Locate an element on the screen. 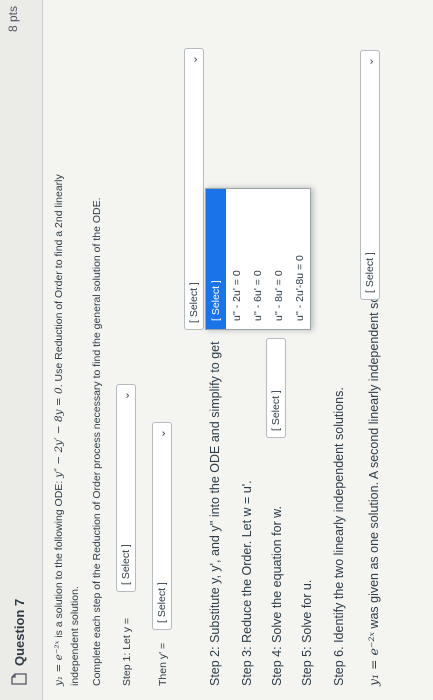  step4-label: Step 4: Solve the equation for w. is located at coordinates (277, 596).